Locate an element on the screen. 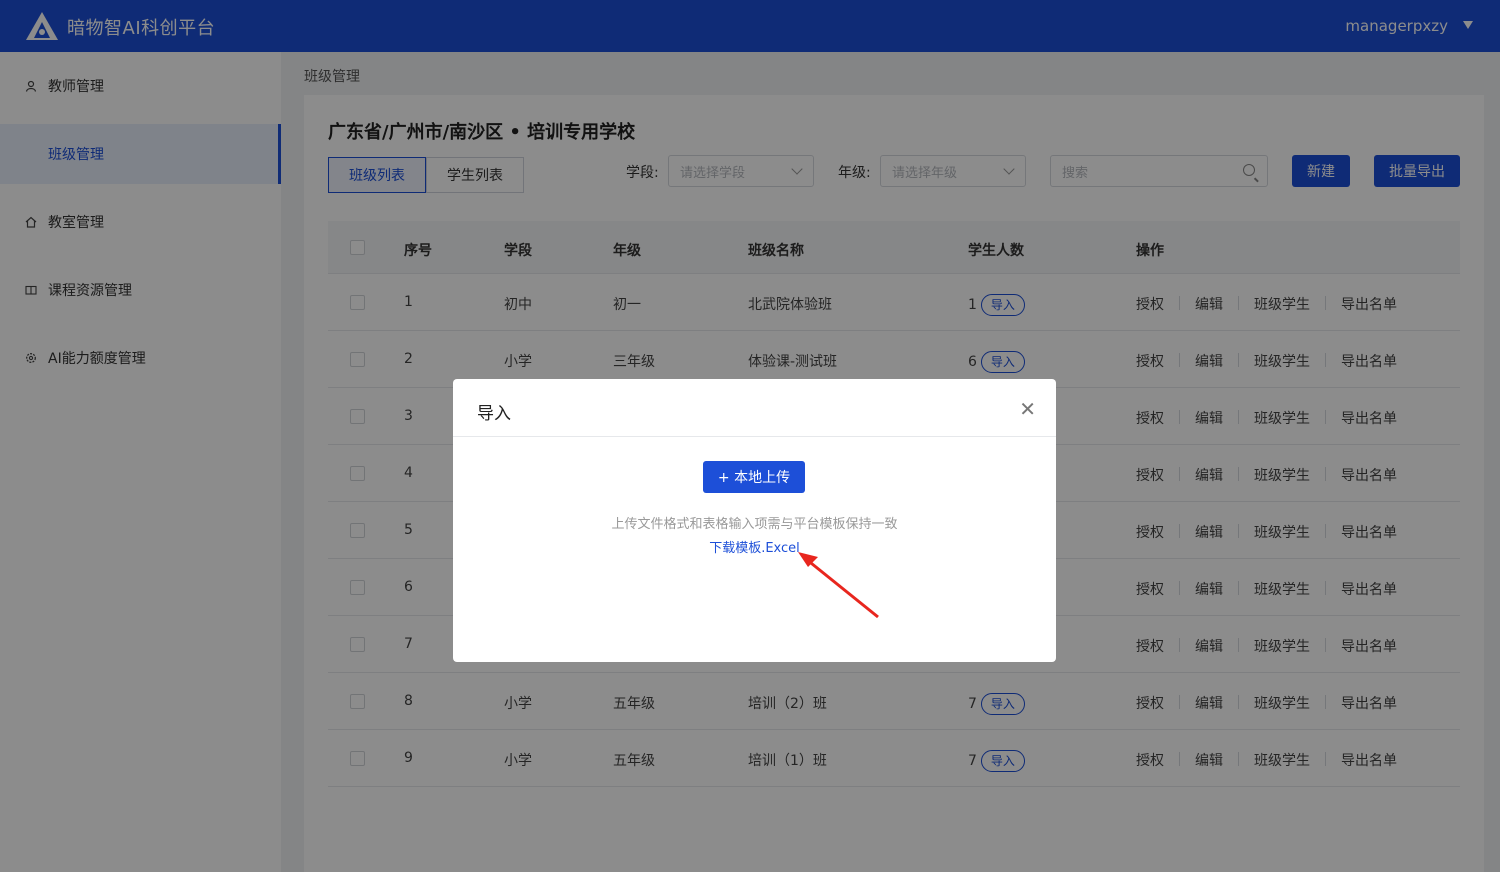 Image resolution: width=1500 pixels, height=872 pixels. divider is located at coordinates (754, 436).